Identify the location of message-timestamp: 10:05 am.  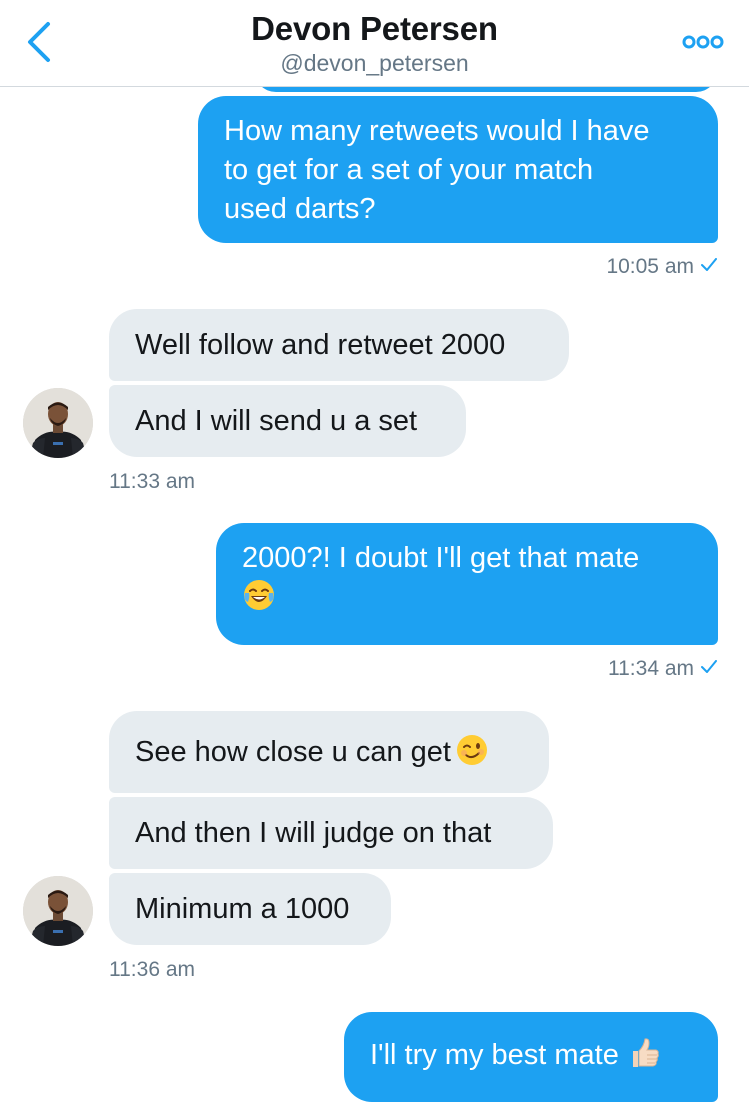
(661, 267).